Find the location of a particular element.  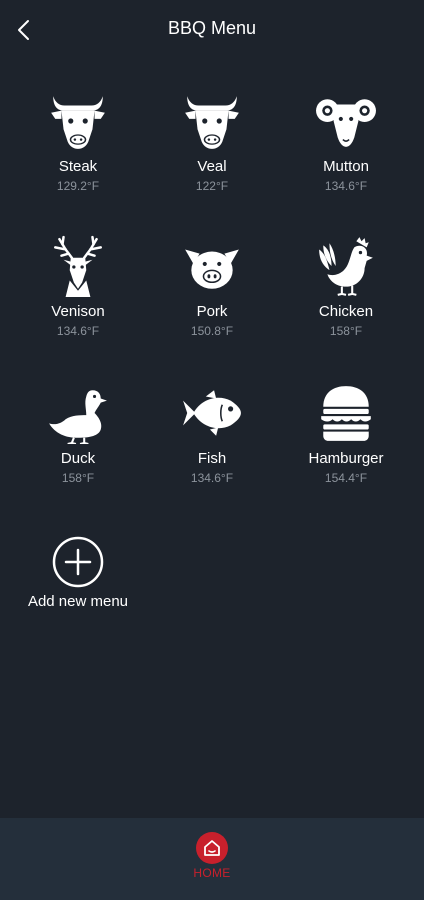

menu-item-mutton: Mutton 134.6°F is located at coordinates (346, 150).